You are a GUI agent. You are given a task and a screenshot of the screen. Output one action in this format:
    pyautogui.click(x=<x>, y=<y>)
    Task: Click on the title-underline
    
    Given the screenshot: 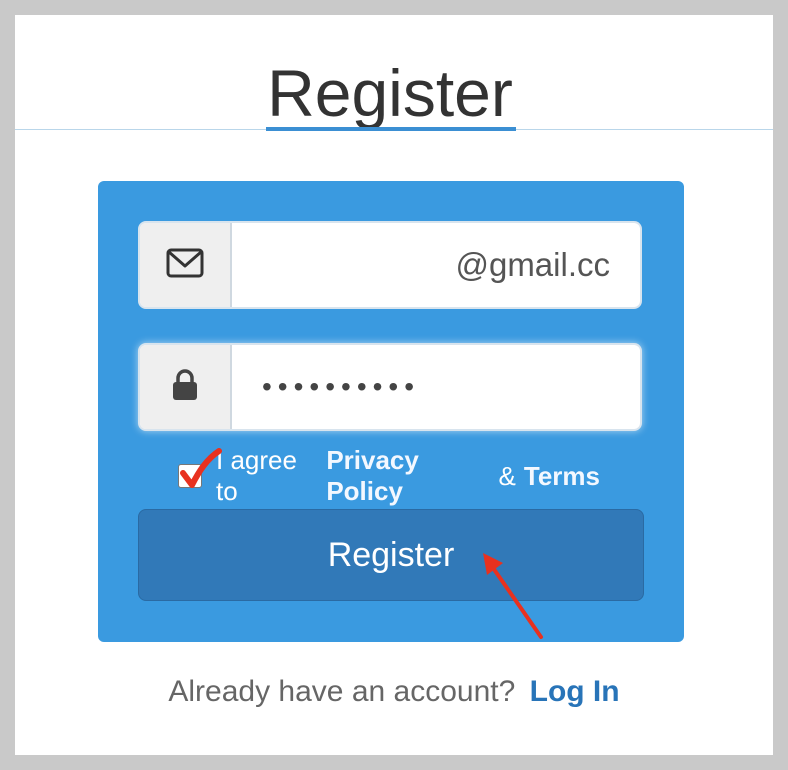 What is the action you would take?
    pyautogui.click(x=391, y=129)
    